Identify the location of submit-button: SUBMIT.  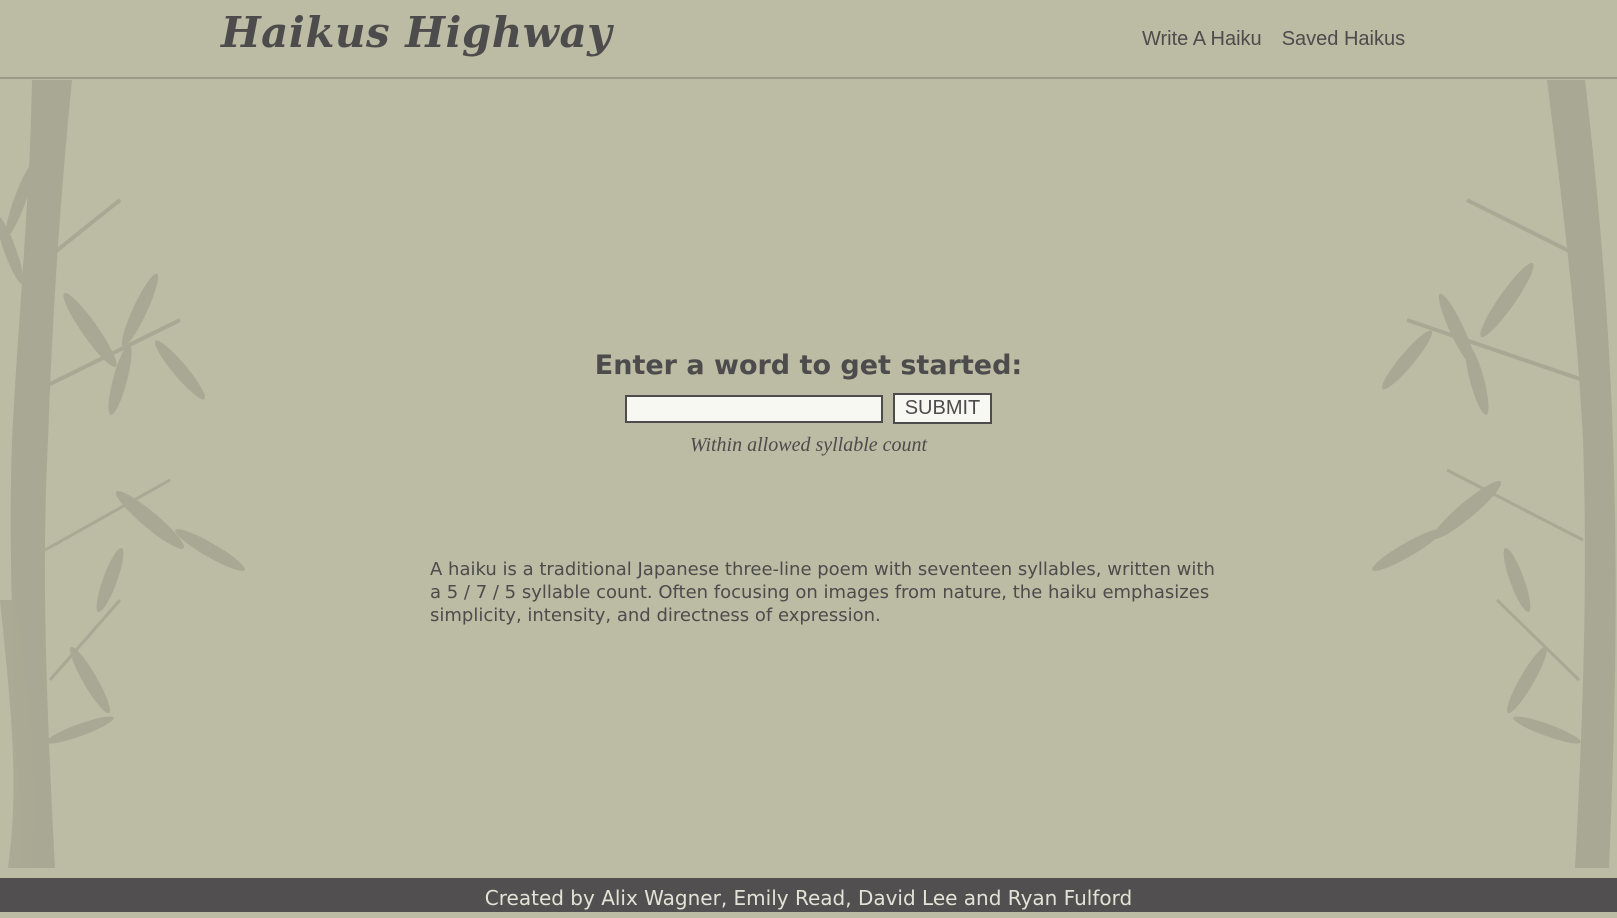
(942, 408).